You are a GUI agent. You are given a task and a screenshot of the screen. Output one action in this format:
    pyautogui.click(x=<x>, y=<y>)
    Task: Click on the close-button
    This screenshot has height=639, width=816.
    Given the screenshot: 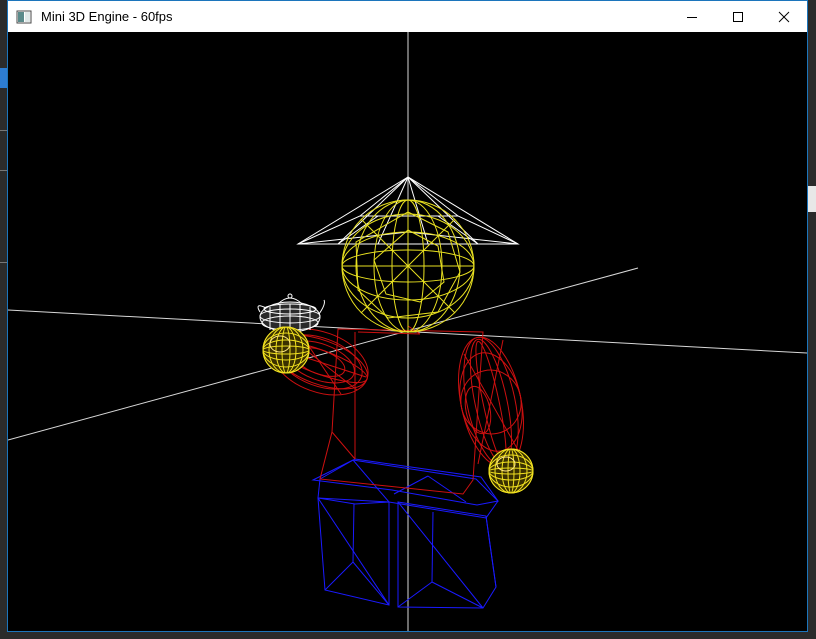 What is the action you would take?
    pyautogui.click(x=784, y=16)
    